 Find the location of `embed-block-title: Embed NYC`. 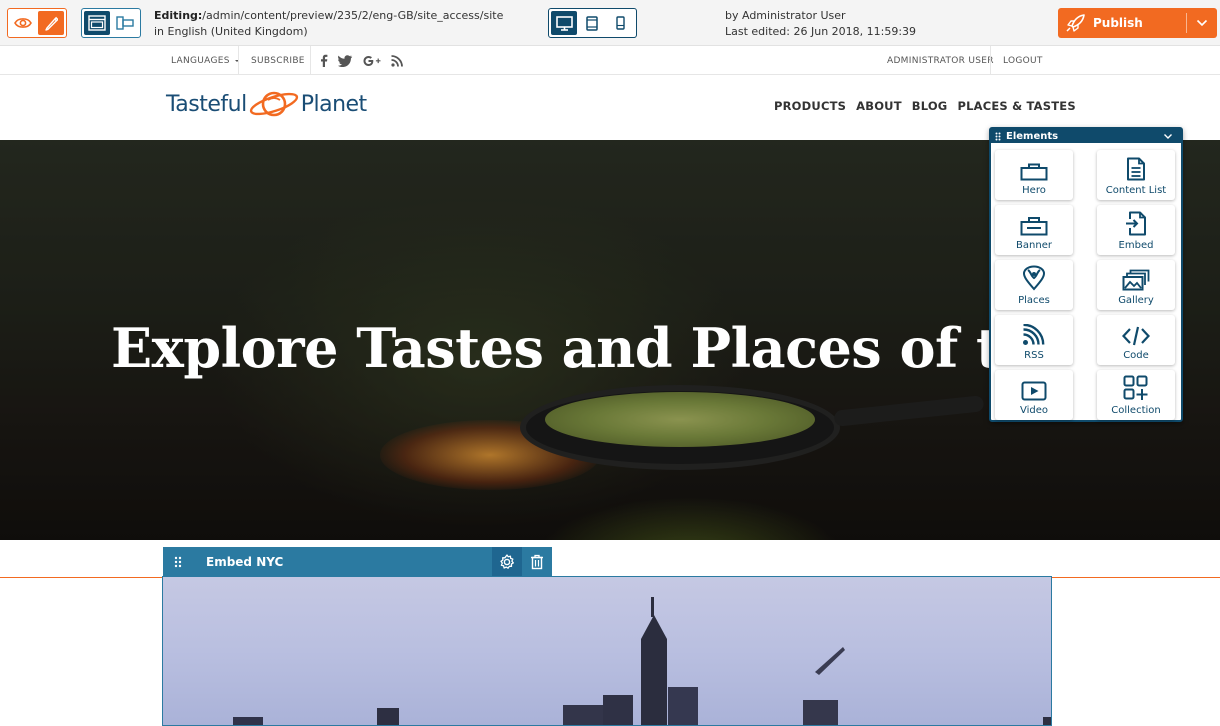

embed-block-title: Embed NYC is located at coordinates (245, 562).